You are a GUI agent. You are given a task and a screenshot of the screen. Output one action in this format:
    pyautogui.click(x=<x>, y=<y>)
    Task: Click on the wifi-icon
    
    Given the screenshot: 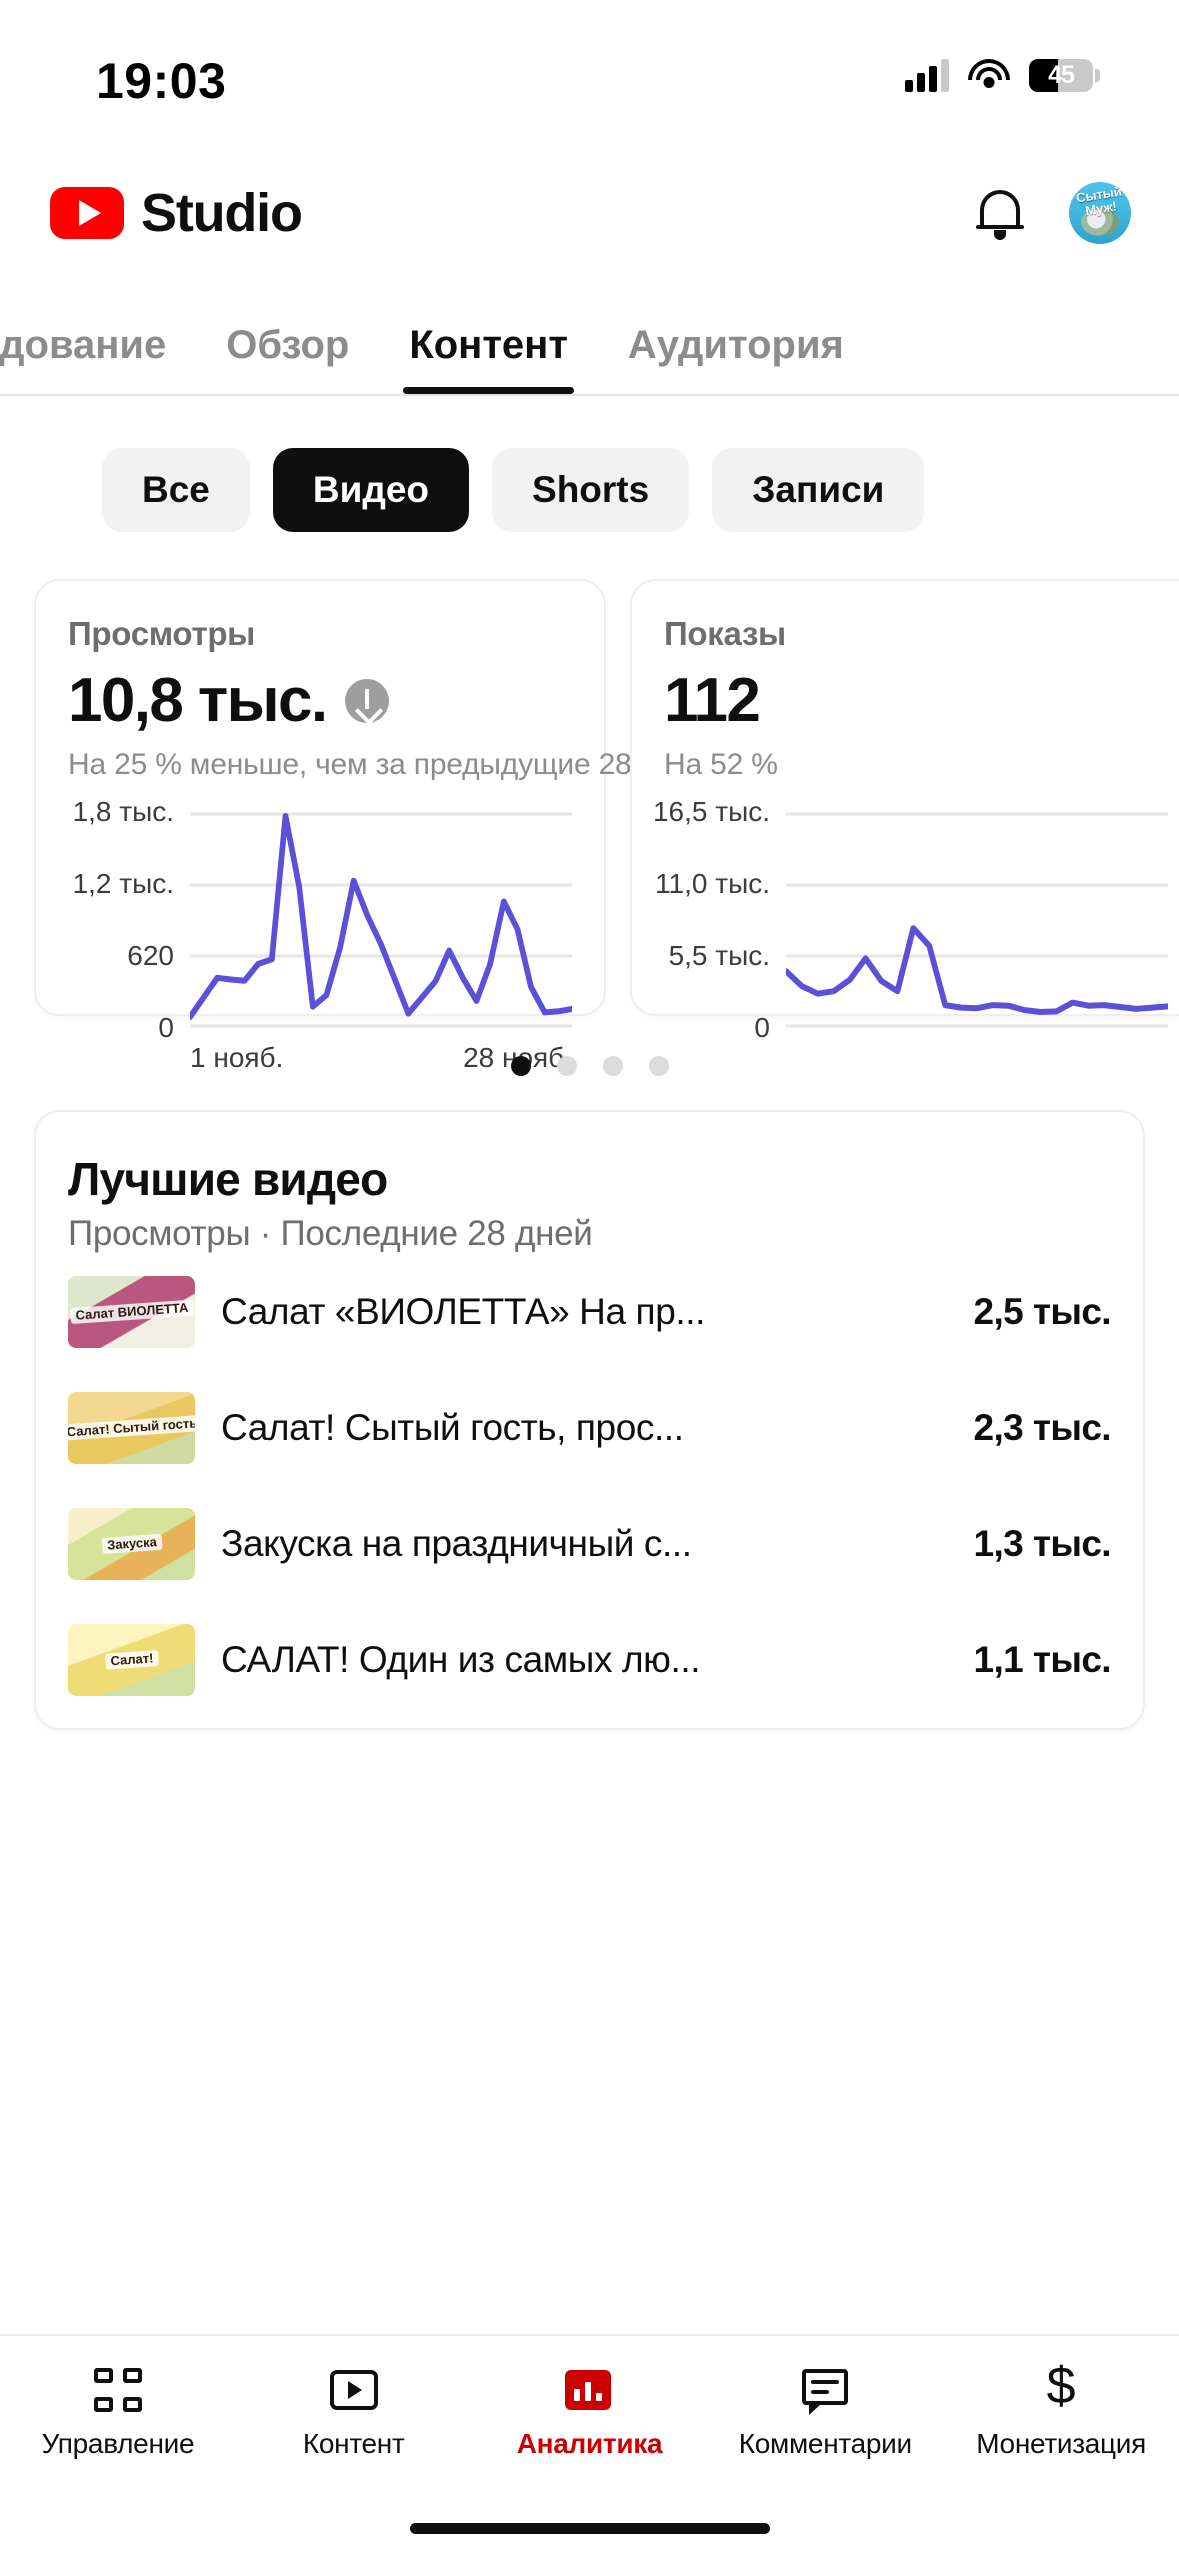 What is the action you would take?
    pyautogui.click(x=989, y=75)
    